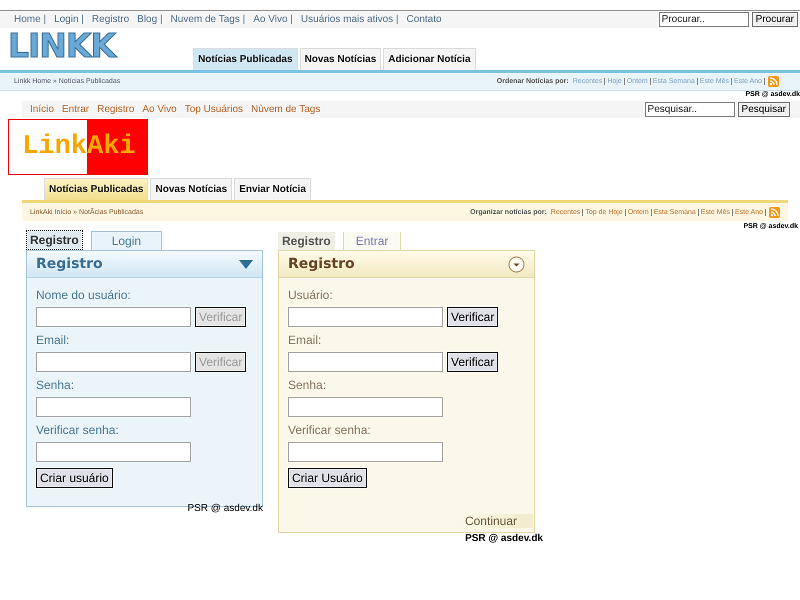 The image size is (800, 600). Describe the element at coordinates (429, 59) in the screenshot. I see `nav-tab: Adicionar Notícia` at that location.